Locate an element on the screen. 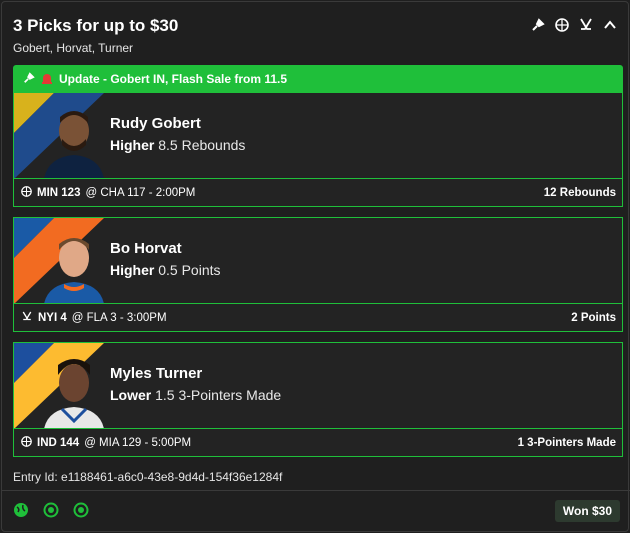 The height and width of the screenshot is (533, 630). pick-result: 1 3-Pointers Made is located at coordinates (566, 442).